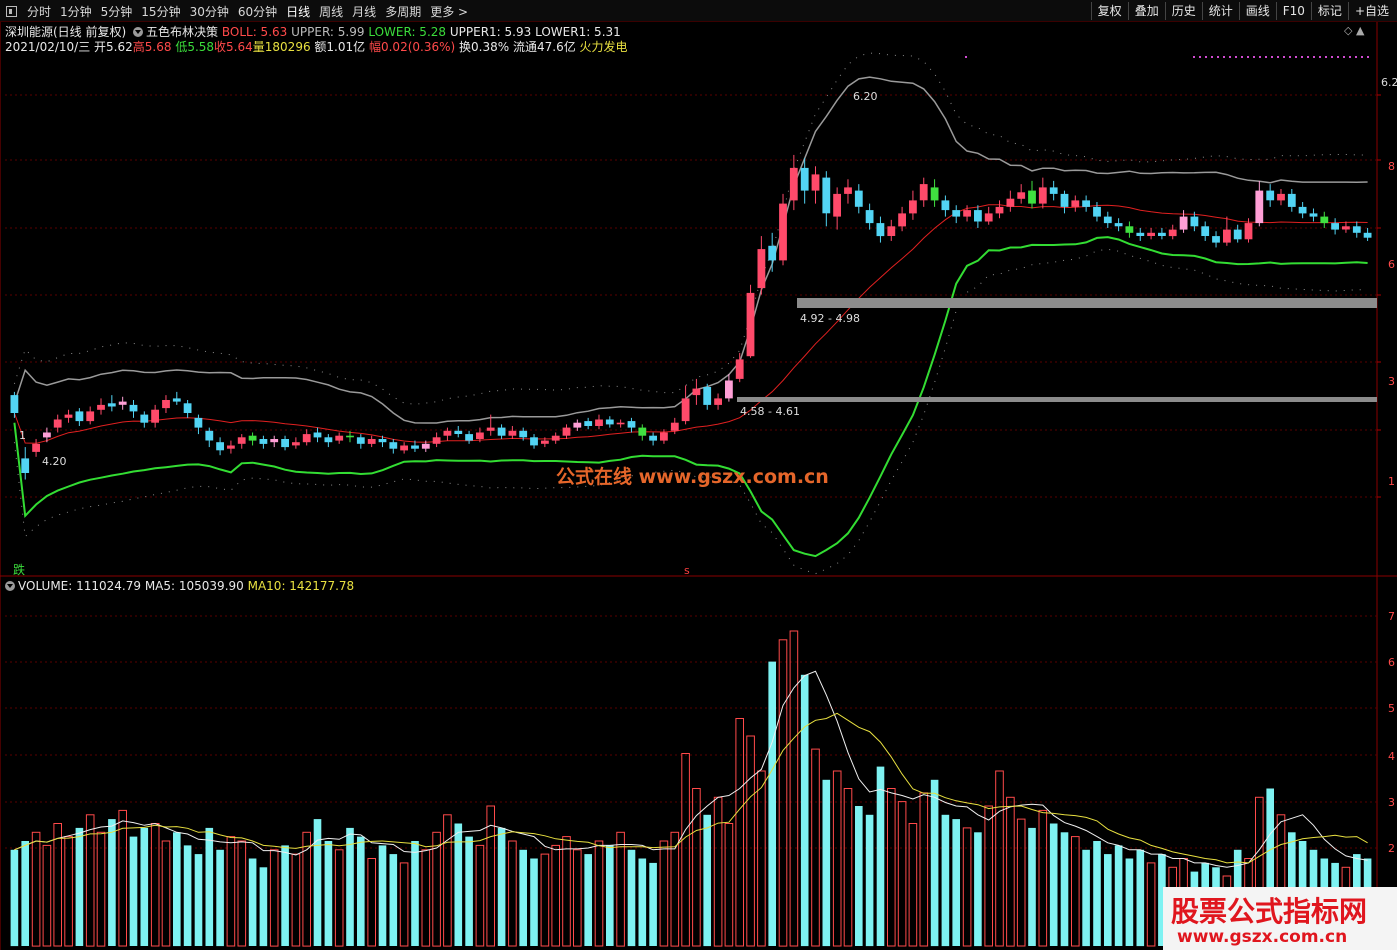  I want to click on volume-dropdown-icon, so click(10, 586).